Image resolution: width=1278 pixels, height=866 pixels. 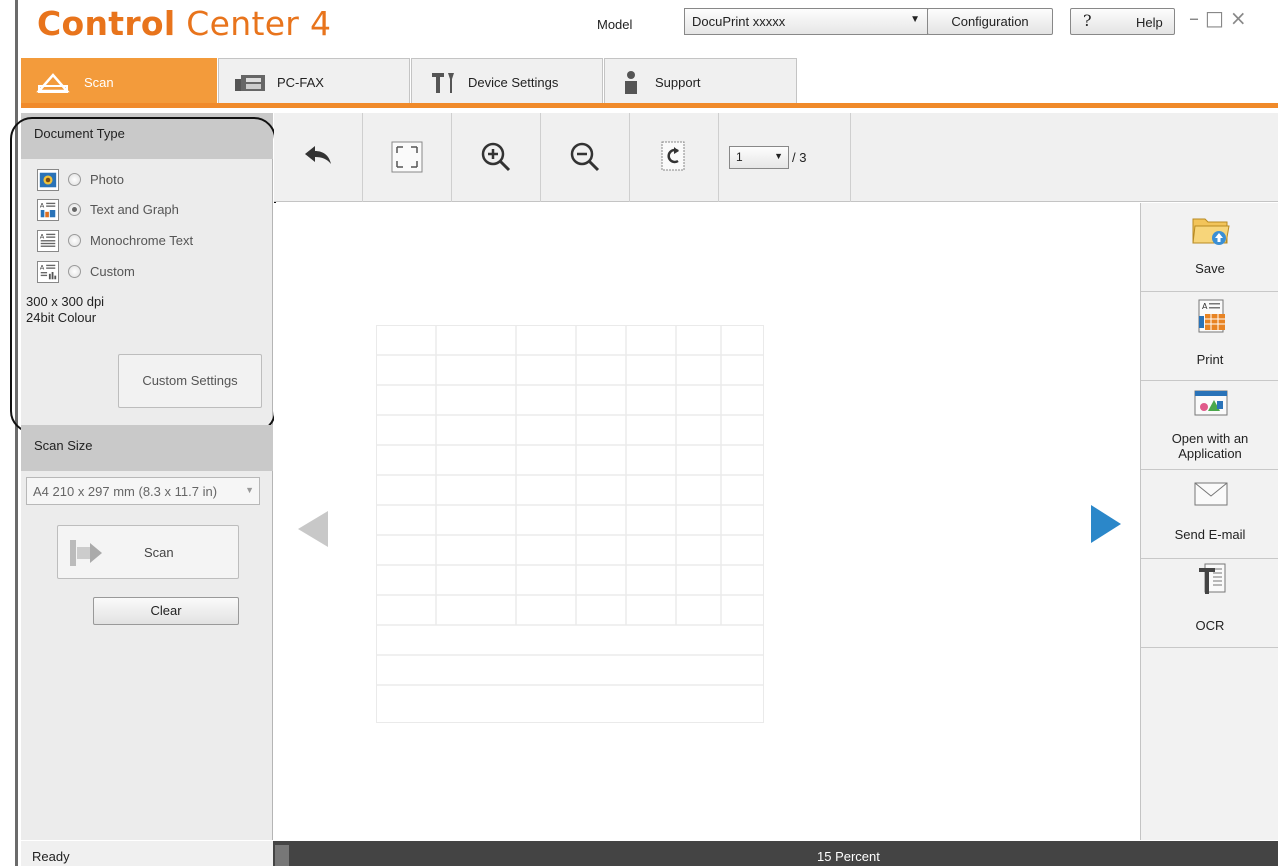 I want to click on scan-size-heading: Scan Size, so click(x=147, y=448).